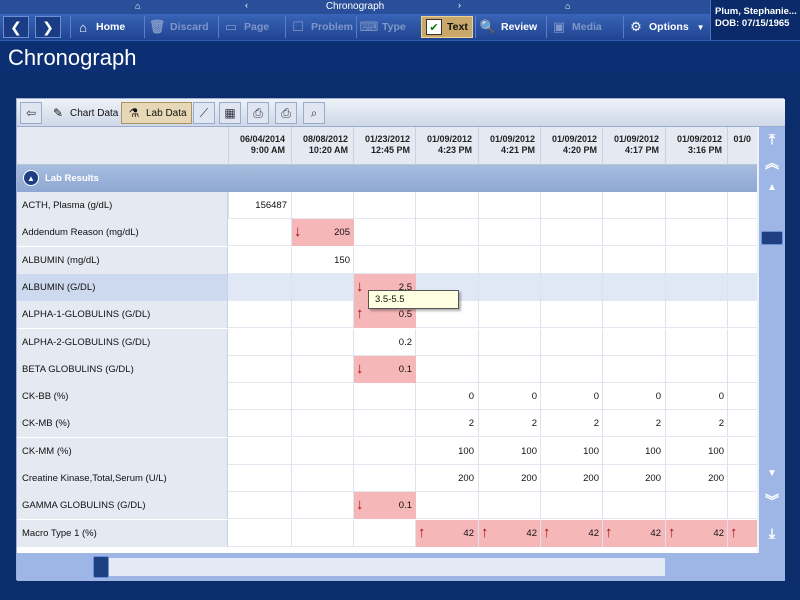 This screenshot has width=800, height=600. I want to click on lab-value-cell: 150, so click(322, 260).